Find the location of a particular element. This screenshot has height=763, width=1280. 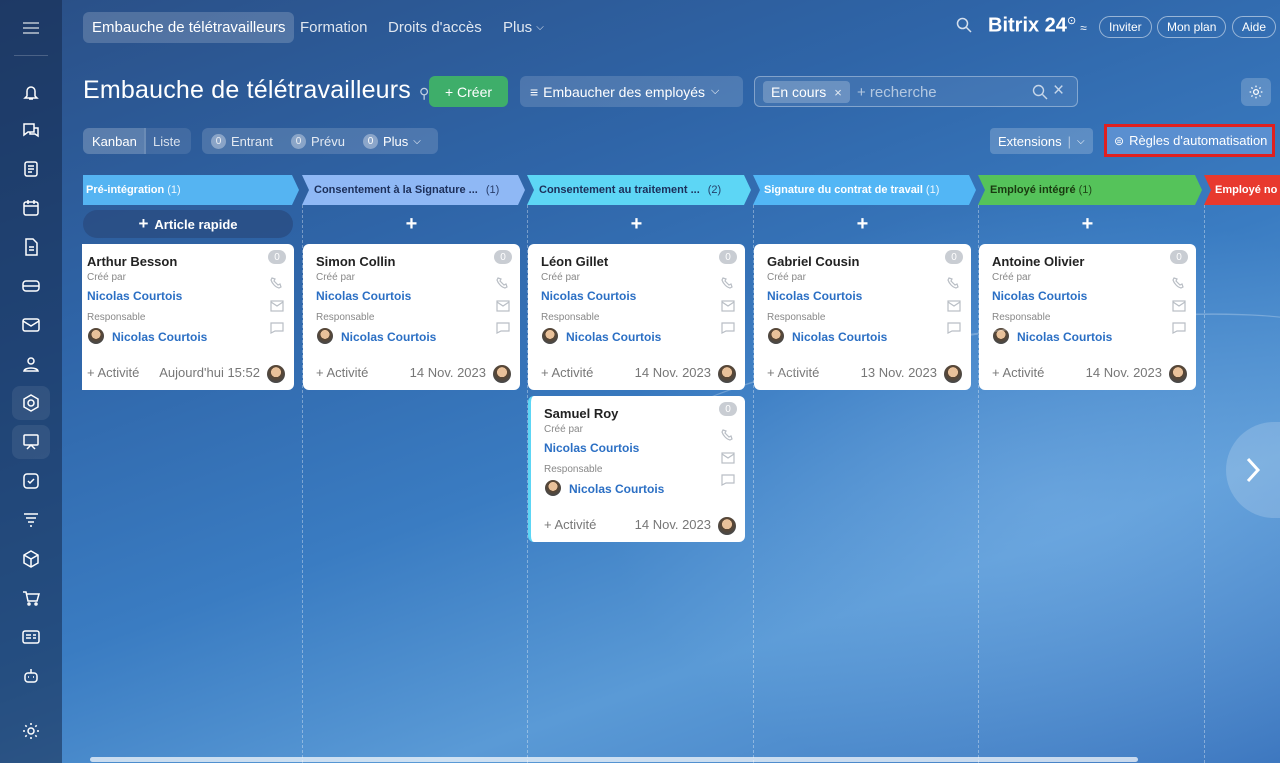

card-name: Gabriel Cousin is located at coordinates (813, 261).